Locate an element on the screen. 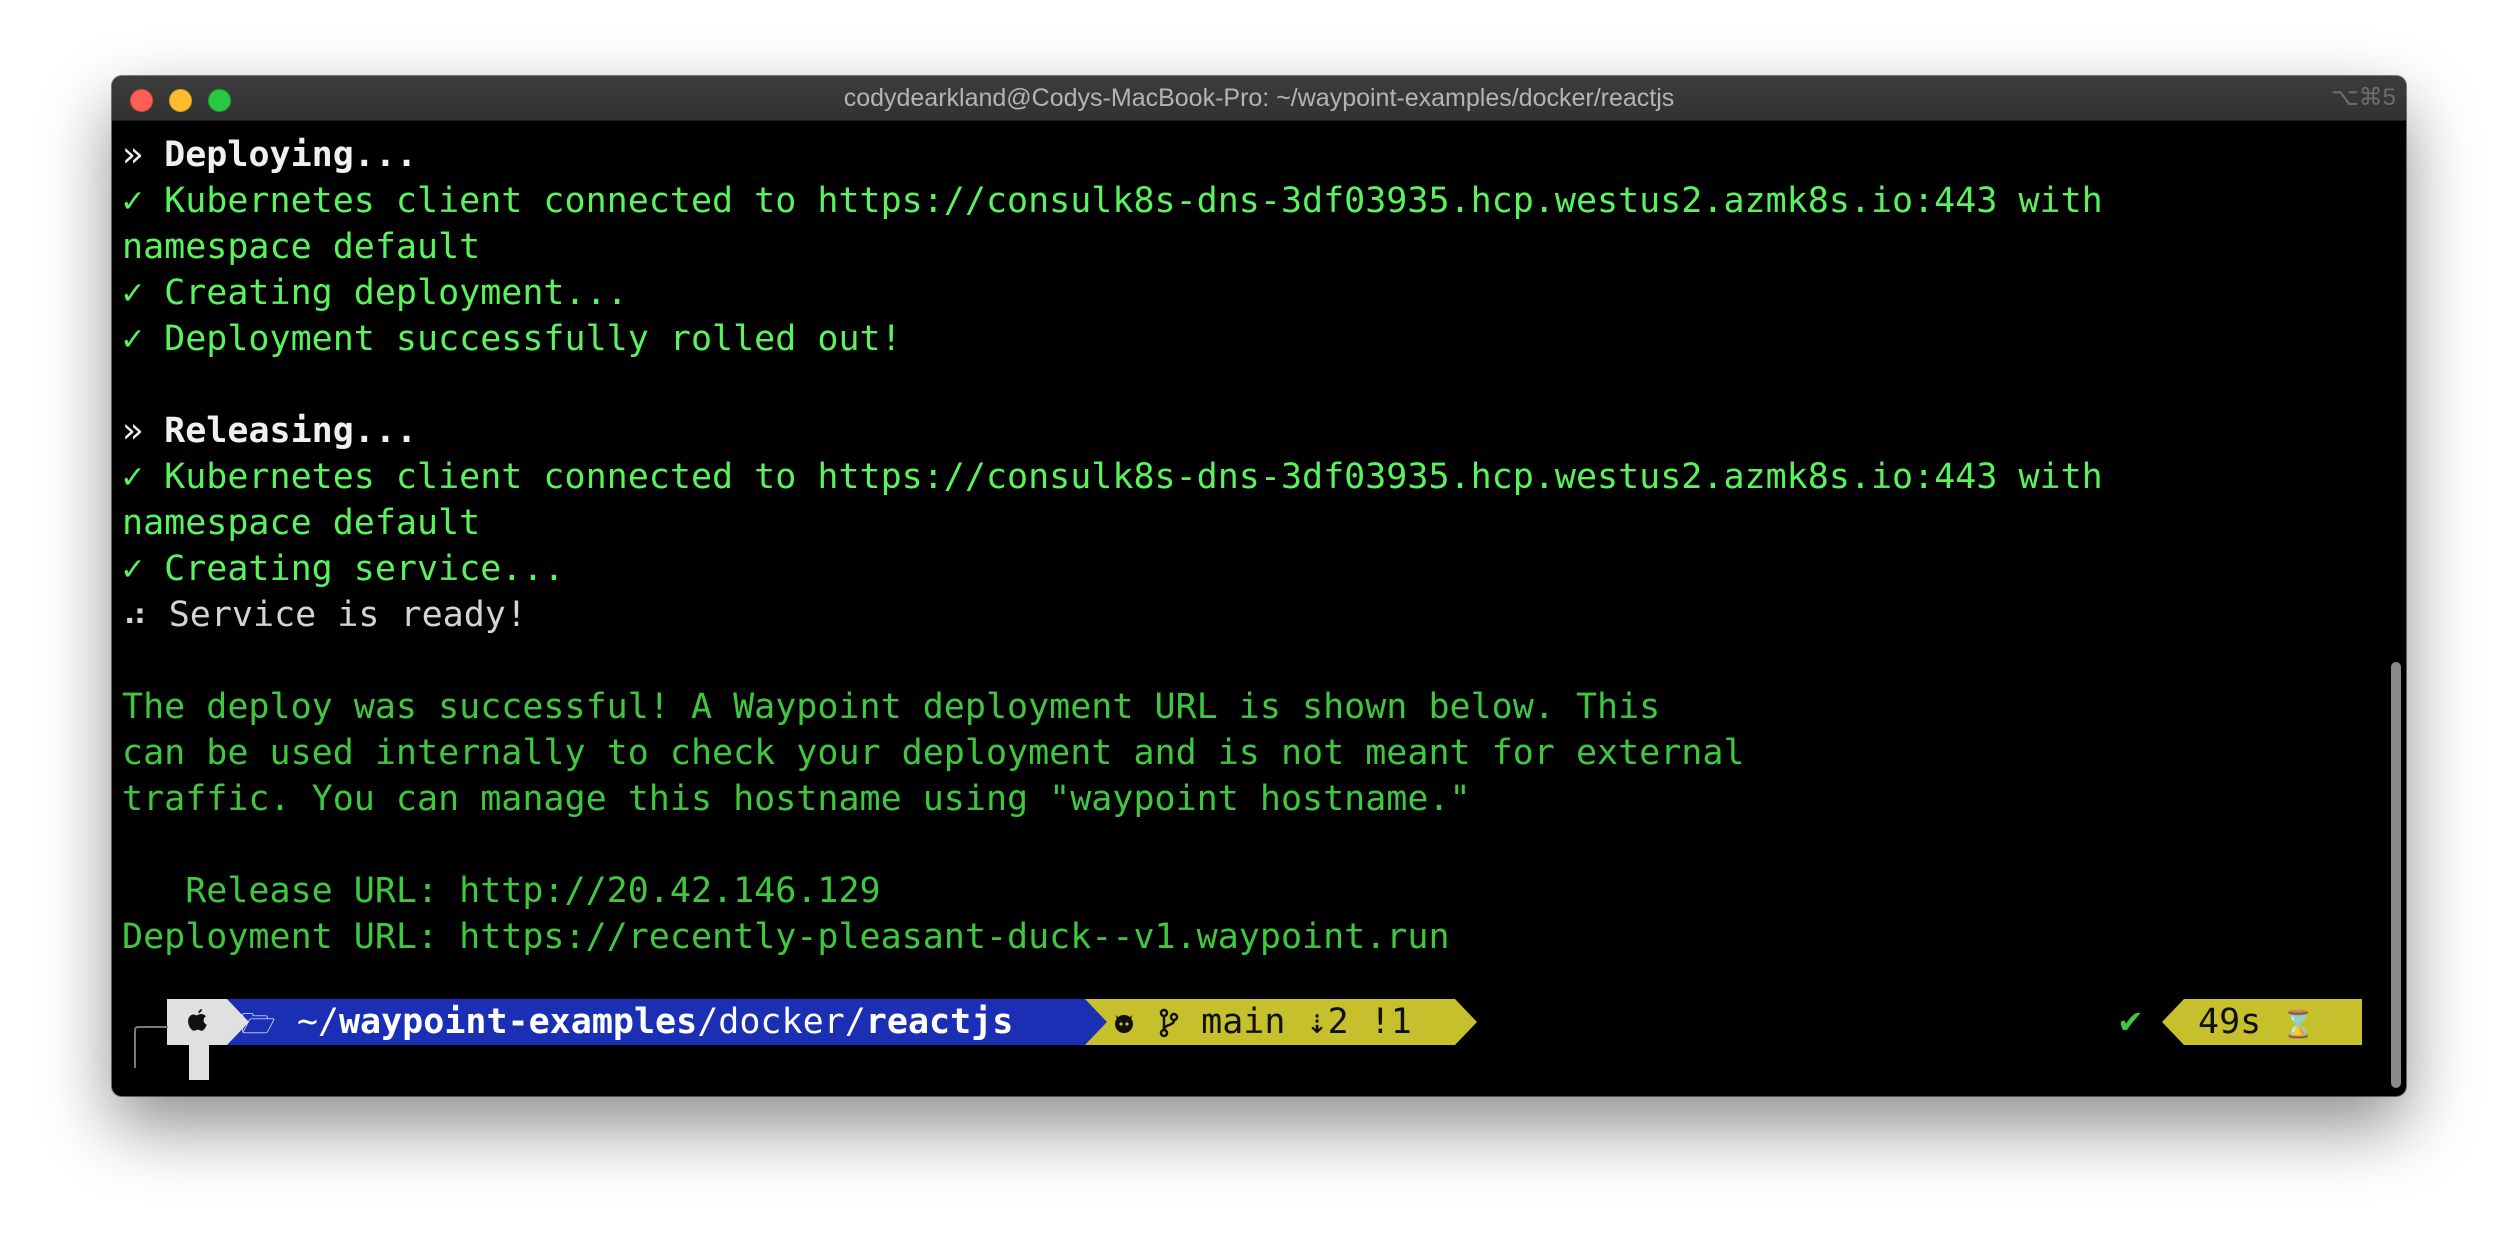  duration: 49s is located at coordinates (2230, 1022).